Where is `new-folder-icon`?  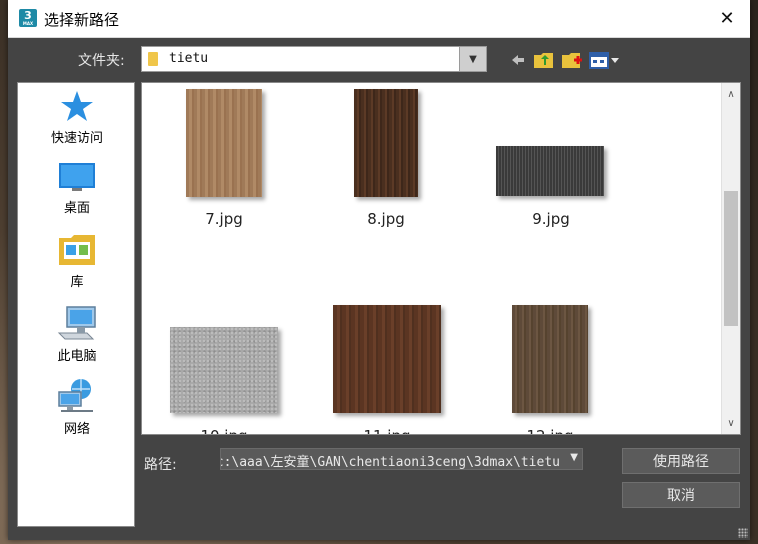
new-folder-icon is located at coordinates (572, 60).